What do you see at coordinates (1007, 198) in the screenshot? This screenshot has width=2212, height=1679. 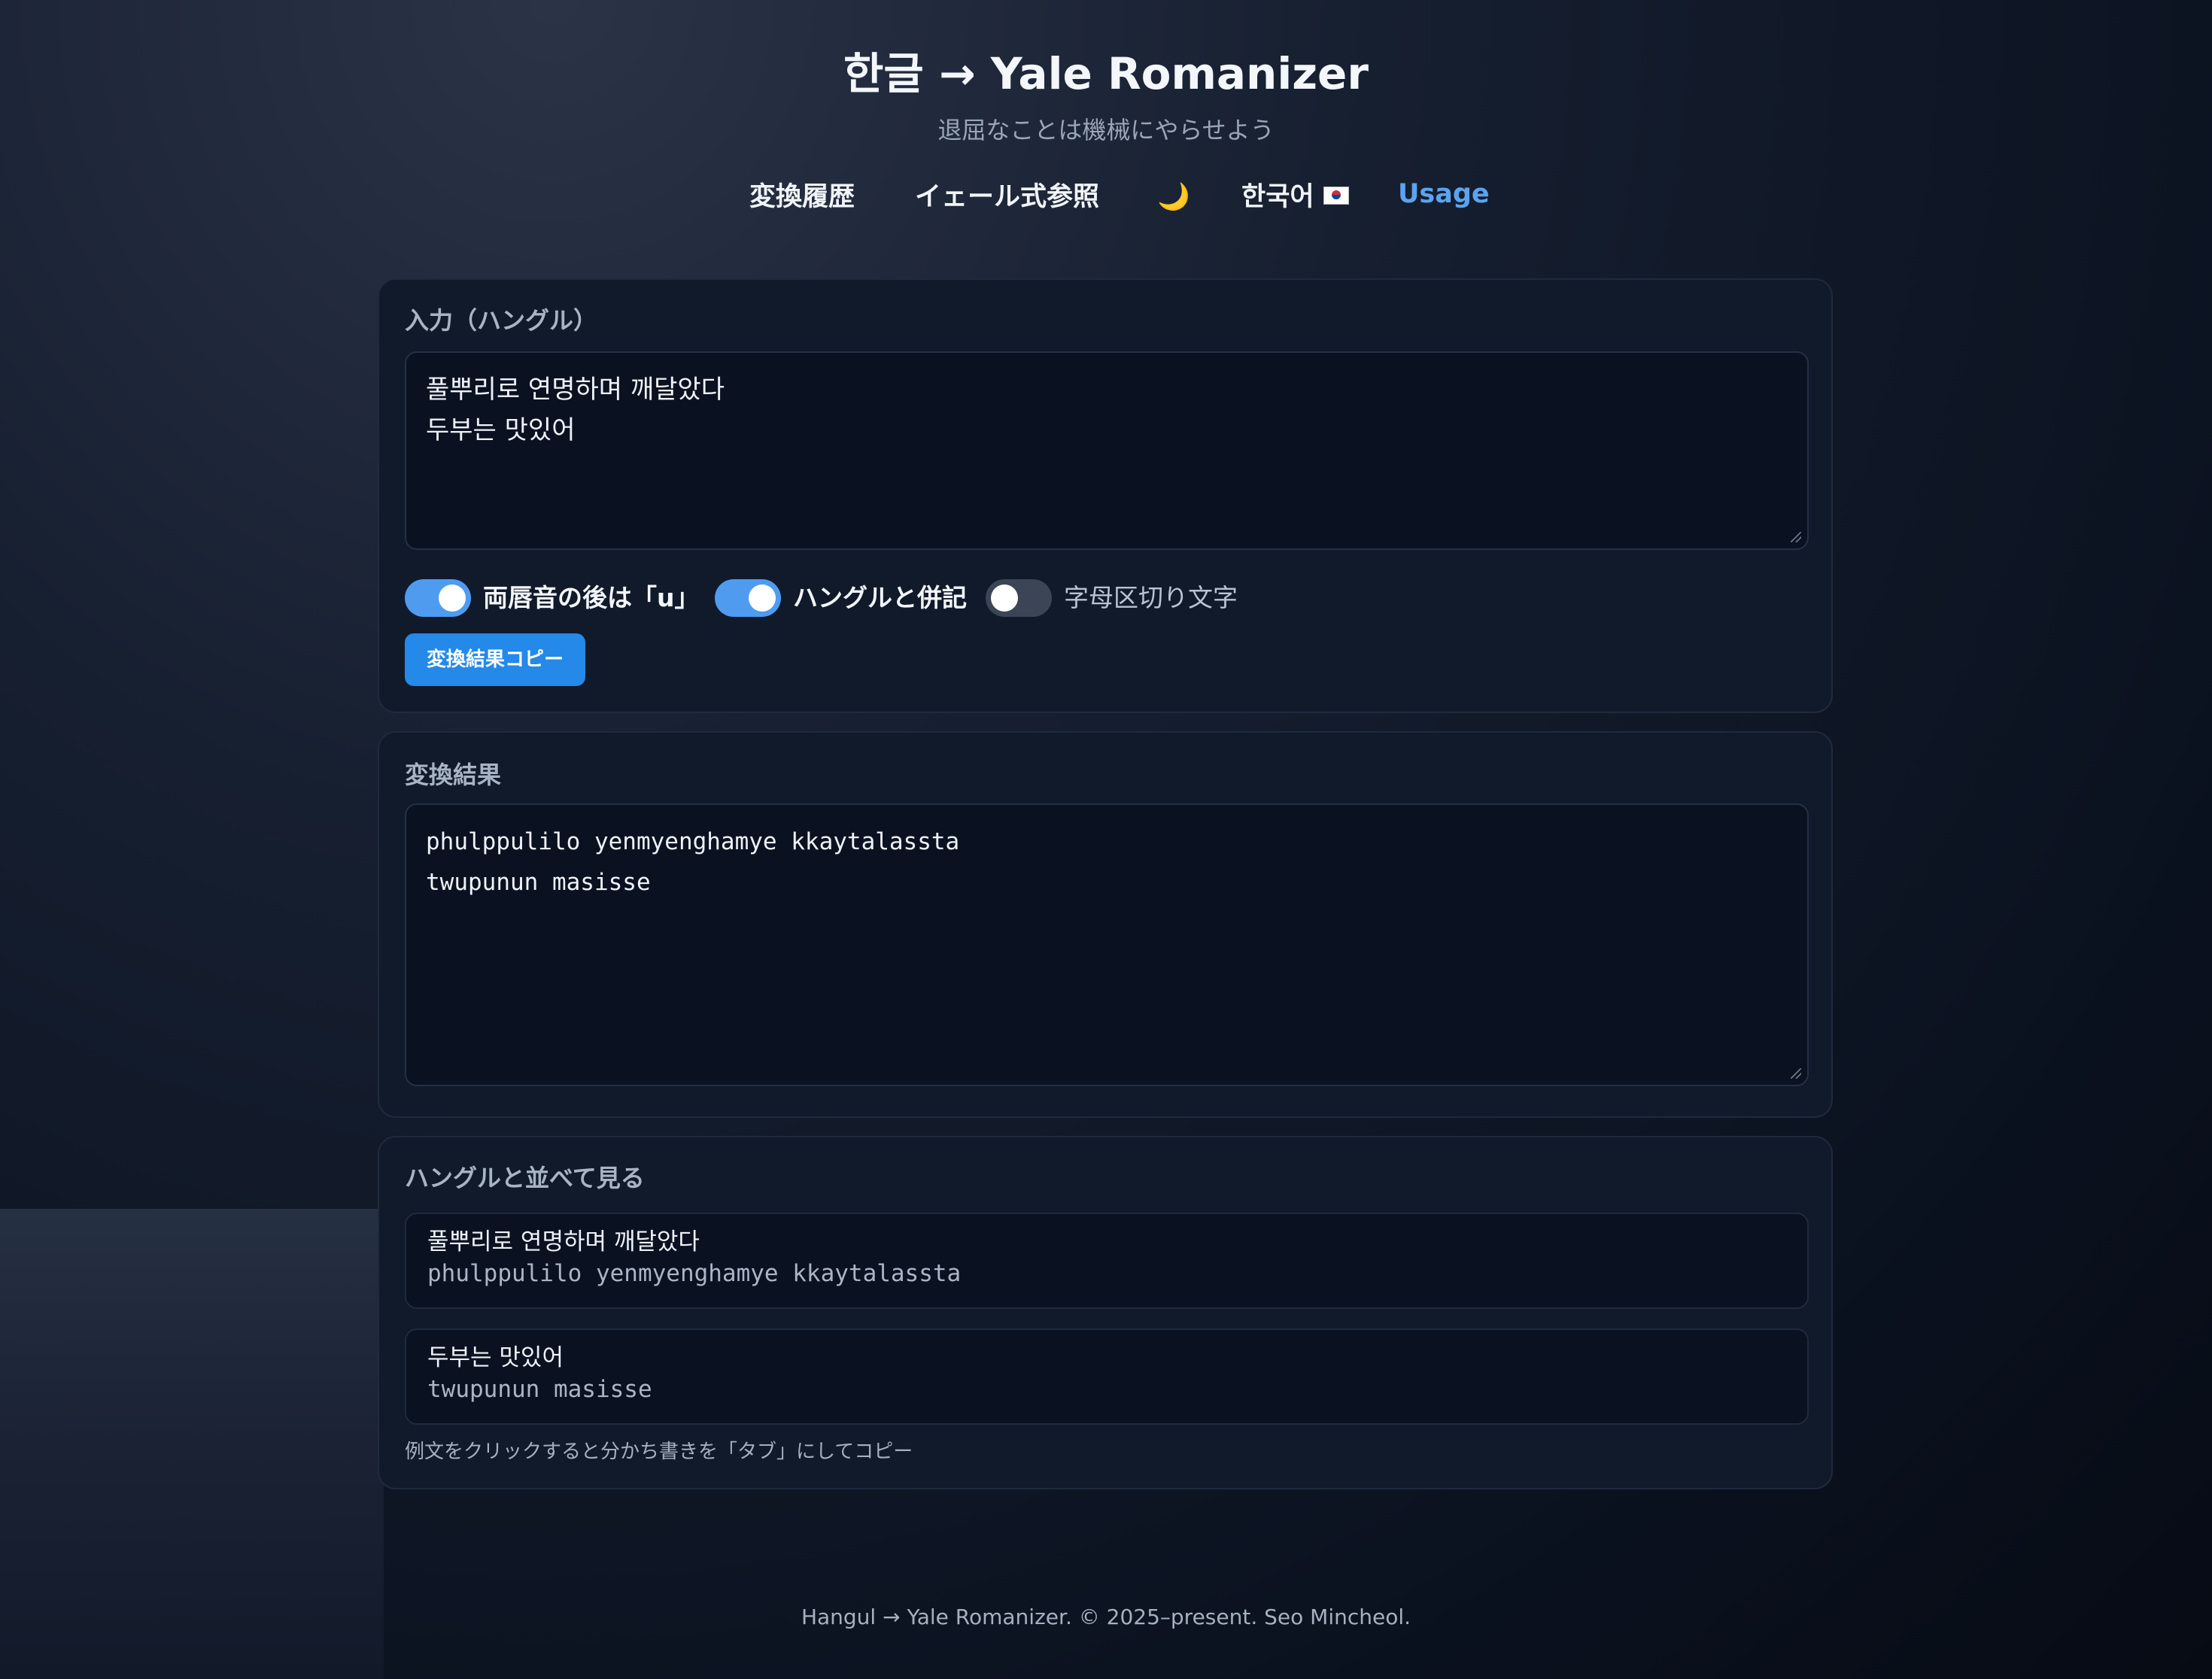 I see `nav-yale-reference: イェール式参照` at bounding box center [1007, 198].